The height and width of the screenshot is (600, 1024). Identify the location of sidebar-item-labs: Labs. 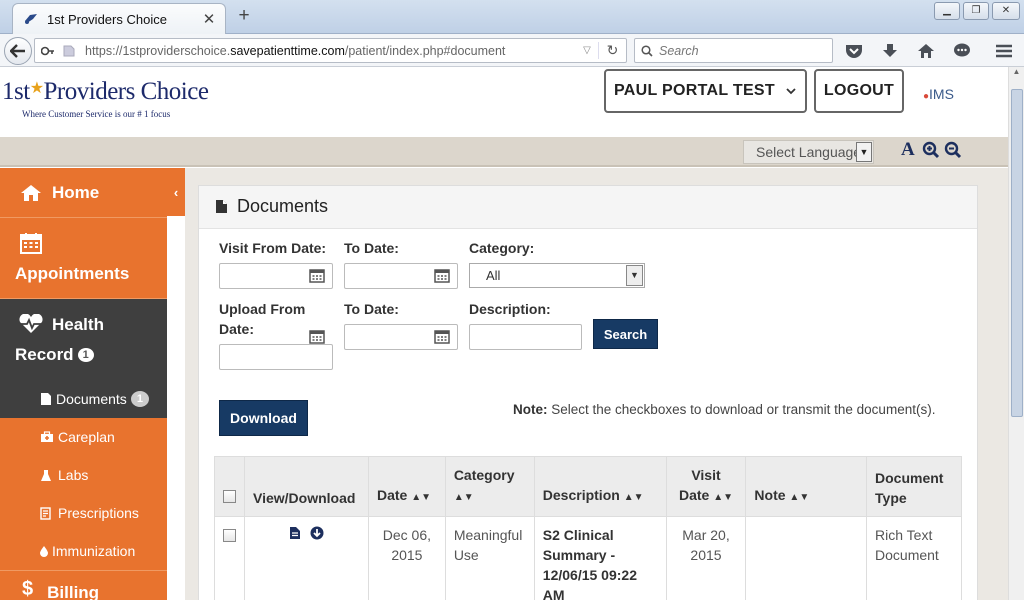
(83, 475).